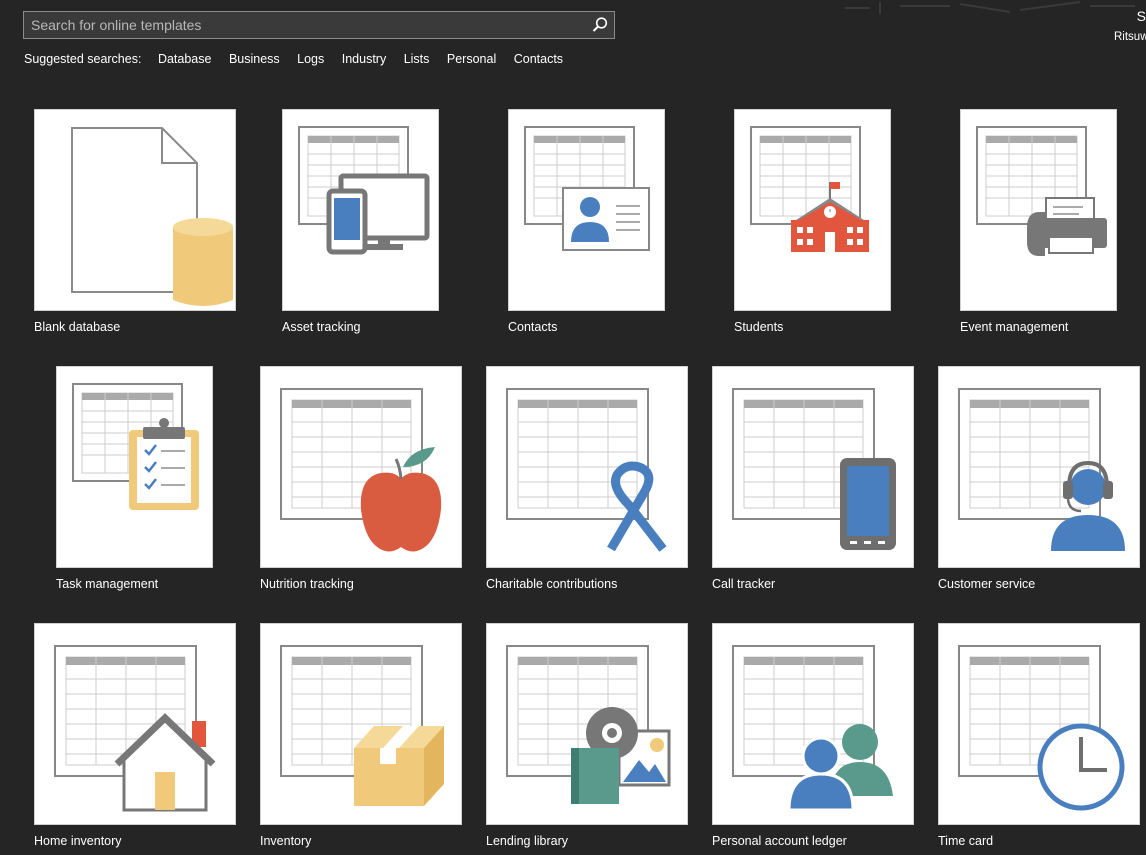  What do you see at coordinates (135, 728) in the screenshot?
I see `home-inventory-icon` at bounding box center [135, 728].